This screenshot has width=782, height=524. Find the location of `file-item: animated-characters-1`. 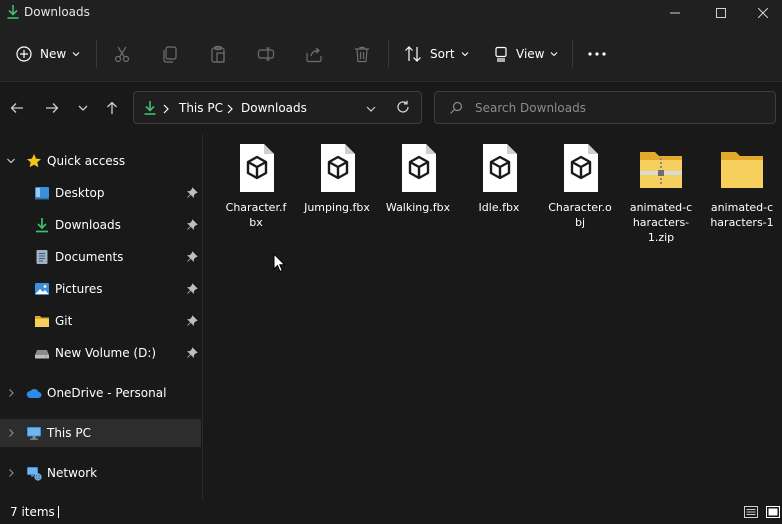

file-item: animated-characters-1 is located at coordinates (742, 186).